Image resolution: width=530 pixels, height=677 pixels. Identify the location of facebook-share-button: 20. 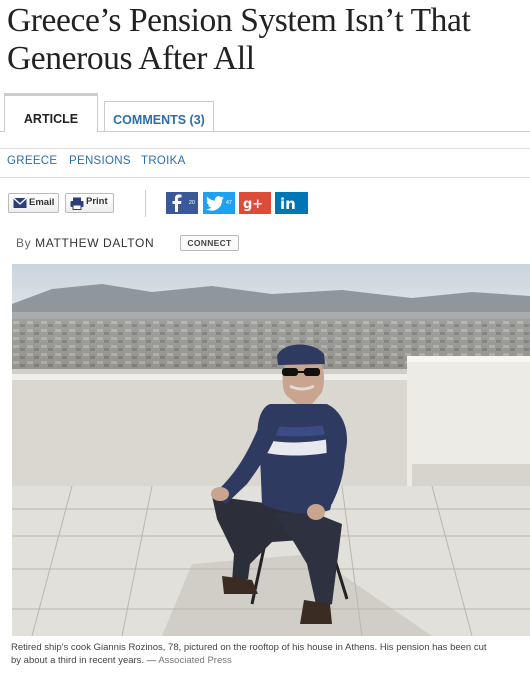
(182, 203).